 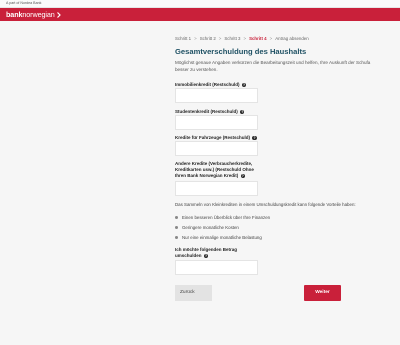 I want to click on refinance-amount-label: Ich möchte folgenden Betrag umschulden ?, so click(x=206, y=253).